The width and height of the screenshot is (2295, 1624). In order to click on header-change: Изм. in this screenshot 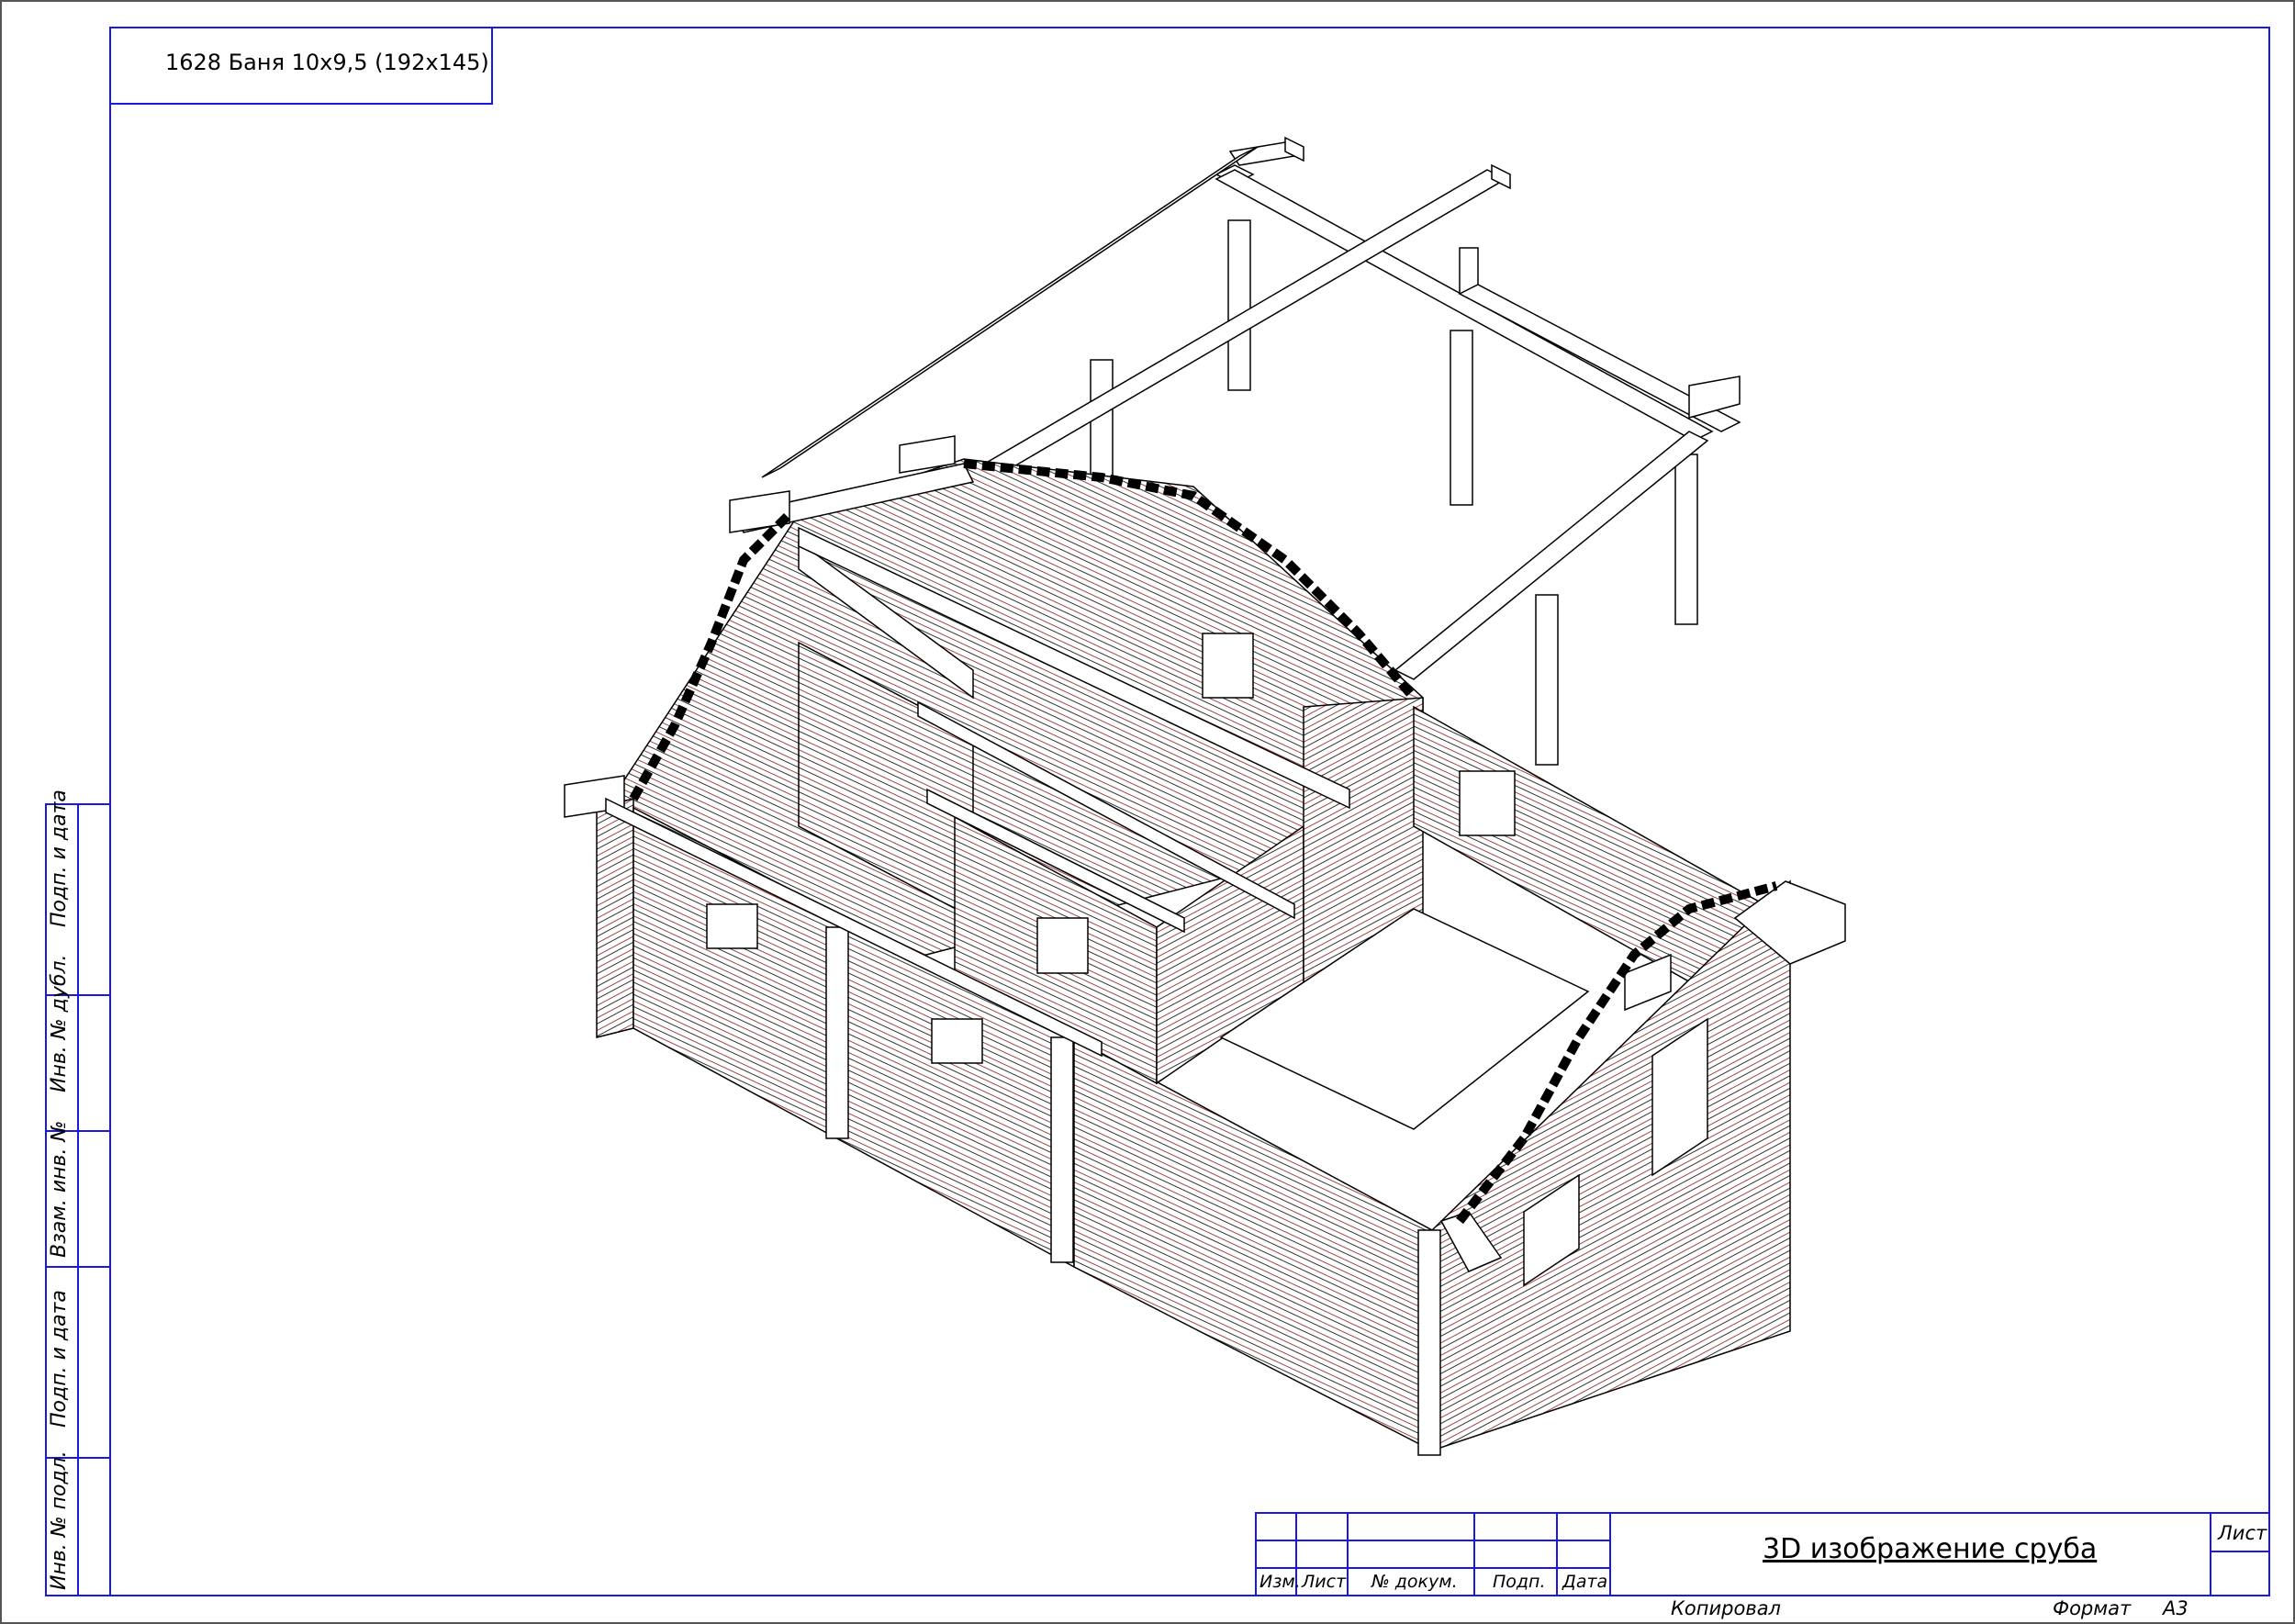, I will do `click(1280, 1582)`.